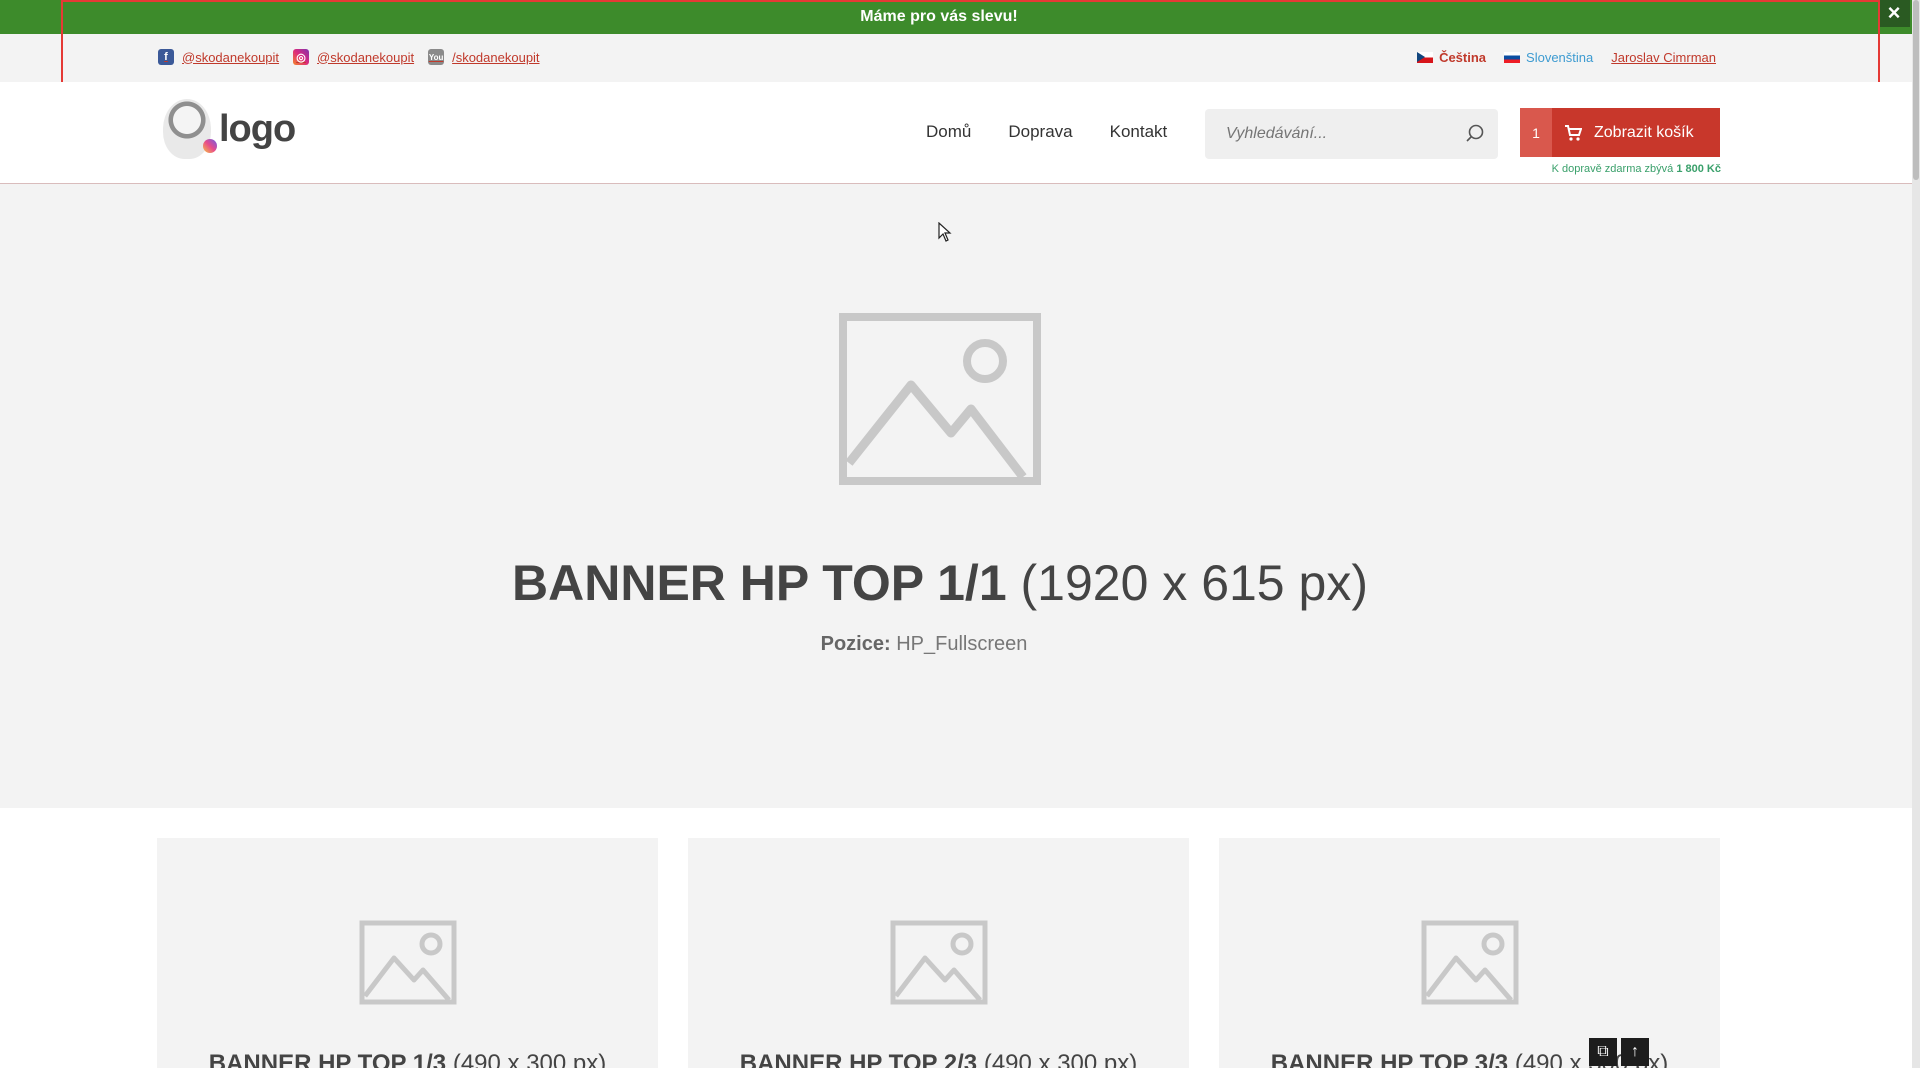 The height and width of the screenshot is (1068, 1920). What do you see at coordinates (1536, 132) in the screenshot?
I see `cart-count-badge: 1` at bounding box center [1536, 132].